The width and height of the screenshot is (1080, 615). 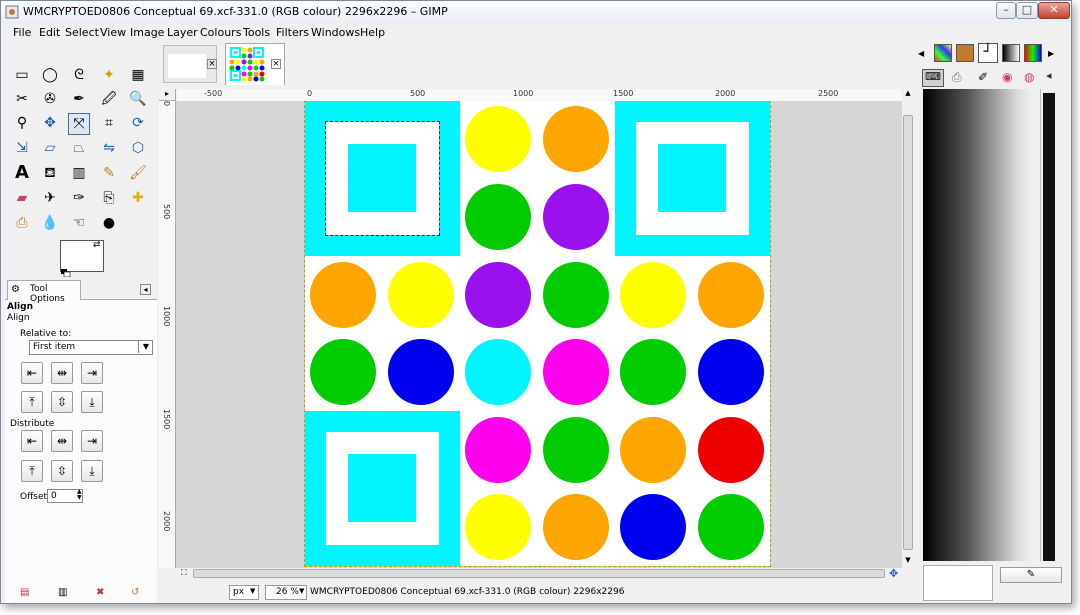 I want to click on pencil-icon: ✎, so click(x=109, y=174).